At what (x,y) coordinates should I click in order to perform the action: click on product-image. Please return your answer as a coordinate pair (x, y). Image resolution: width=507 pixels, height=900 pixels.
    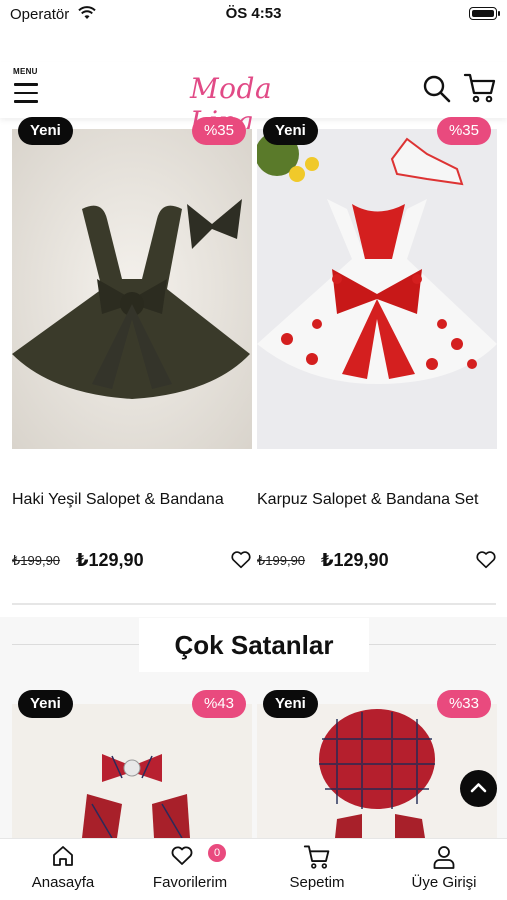
    Looking at the image, I should click on (132, 771).